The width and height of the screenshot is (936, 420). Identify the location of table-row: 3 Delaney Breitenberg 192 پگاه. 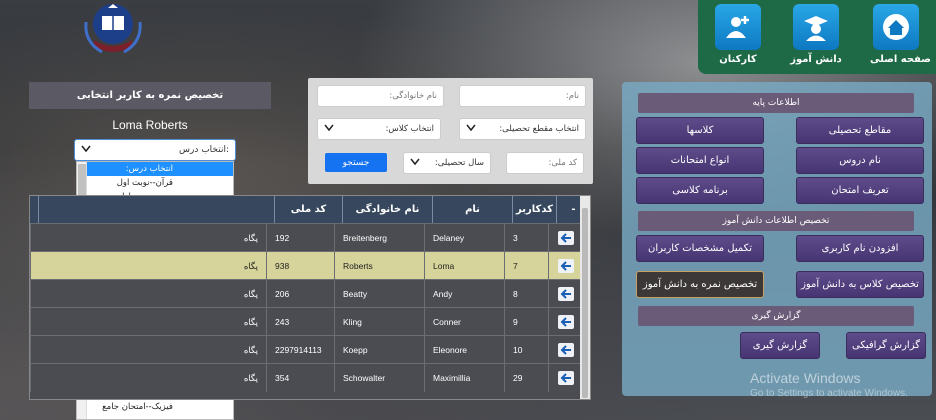
(306, 237).